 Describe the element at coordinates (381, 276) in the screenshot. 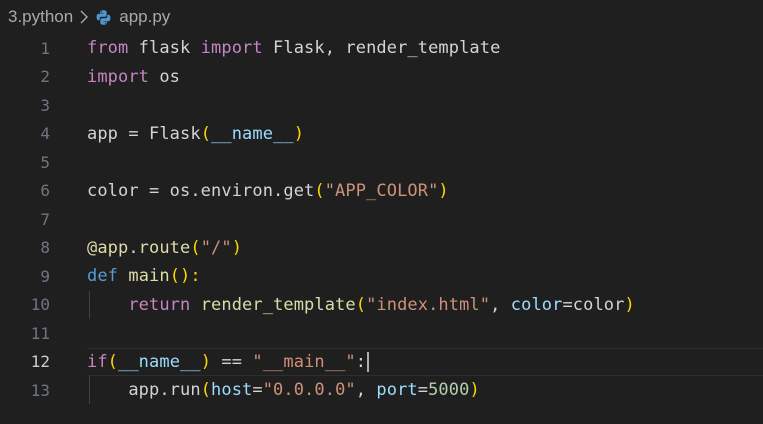

I see `code-line: 9 def main():` at that location.